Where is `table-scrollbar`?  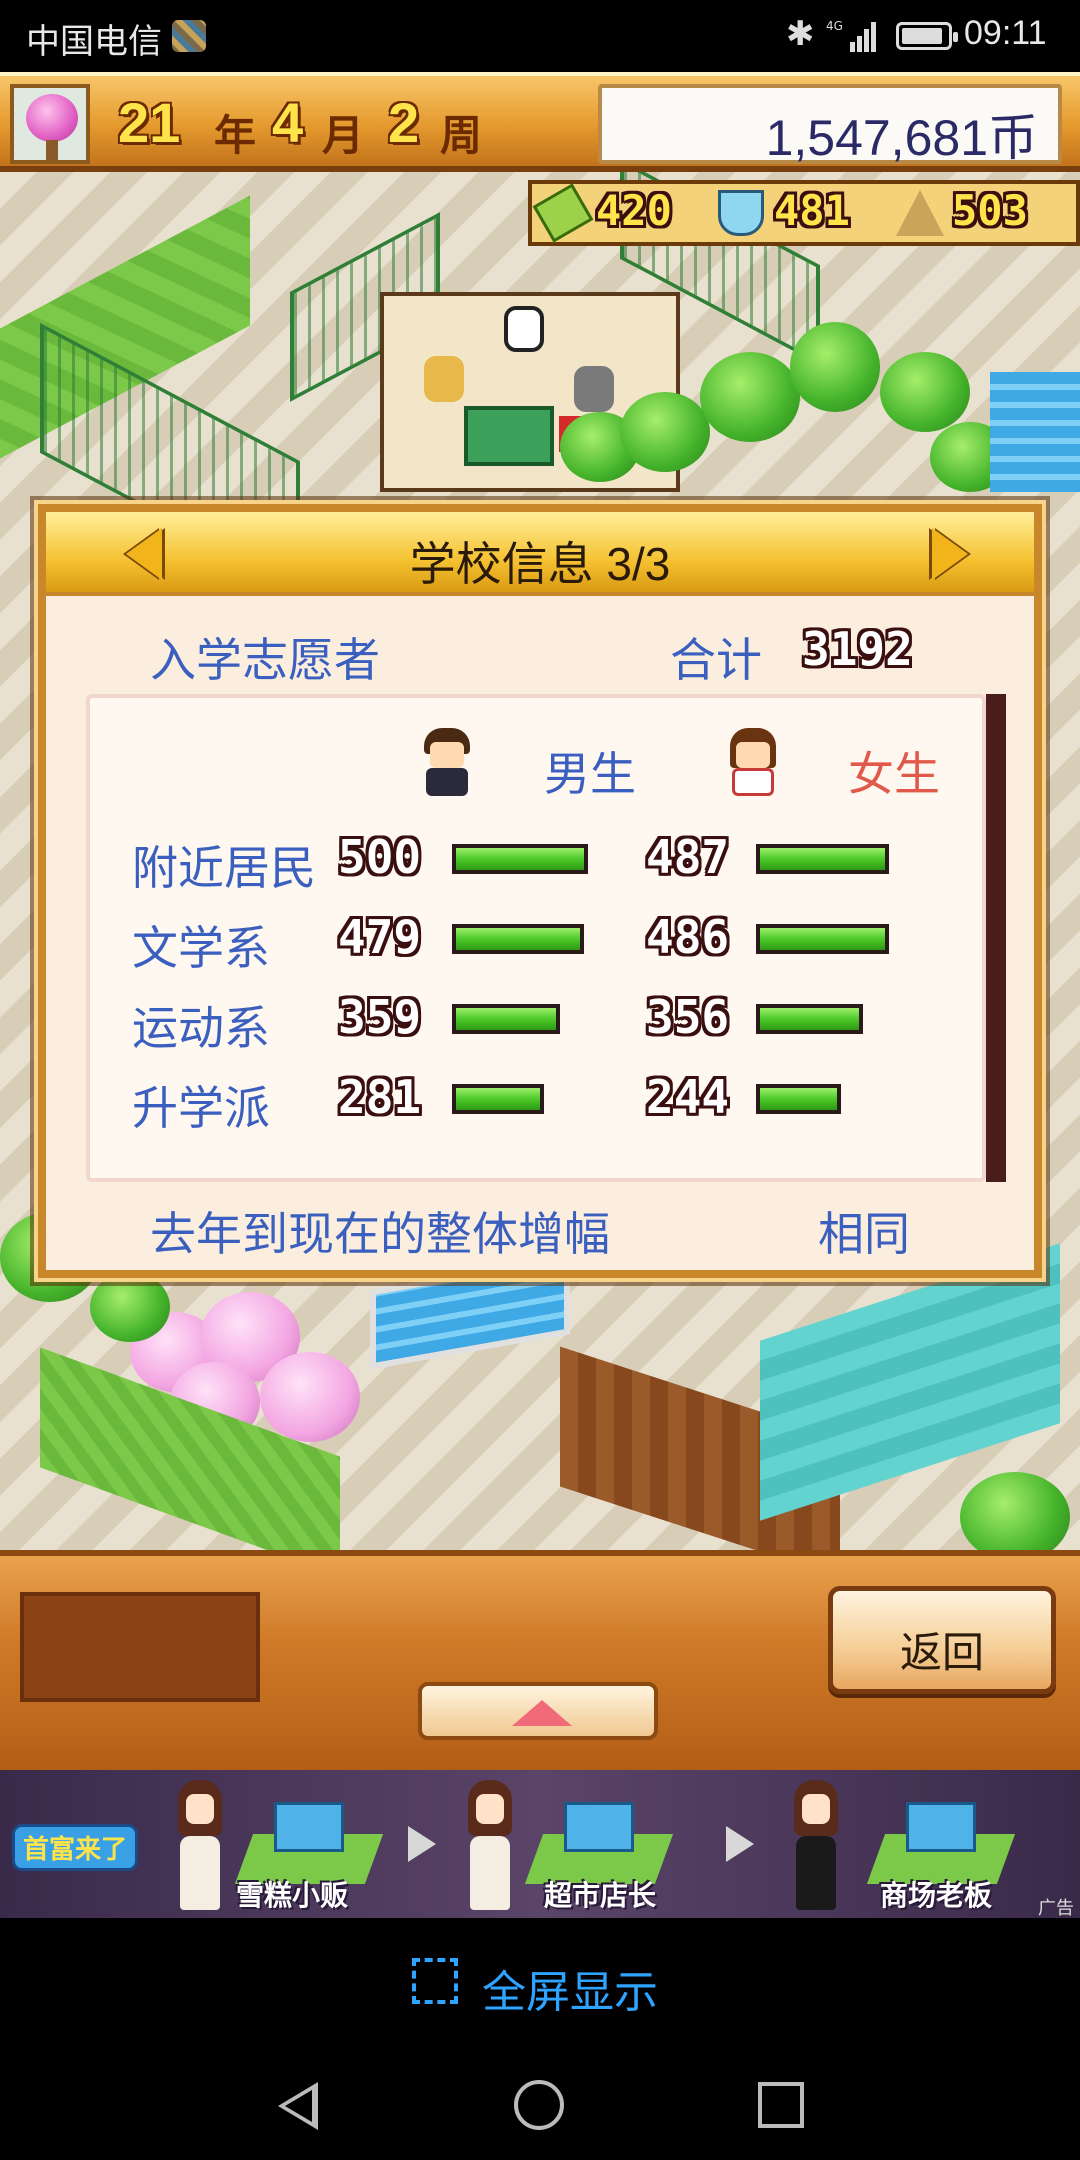 table-scrollbar is located at coordinates (996, 938).